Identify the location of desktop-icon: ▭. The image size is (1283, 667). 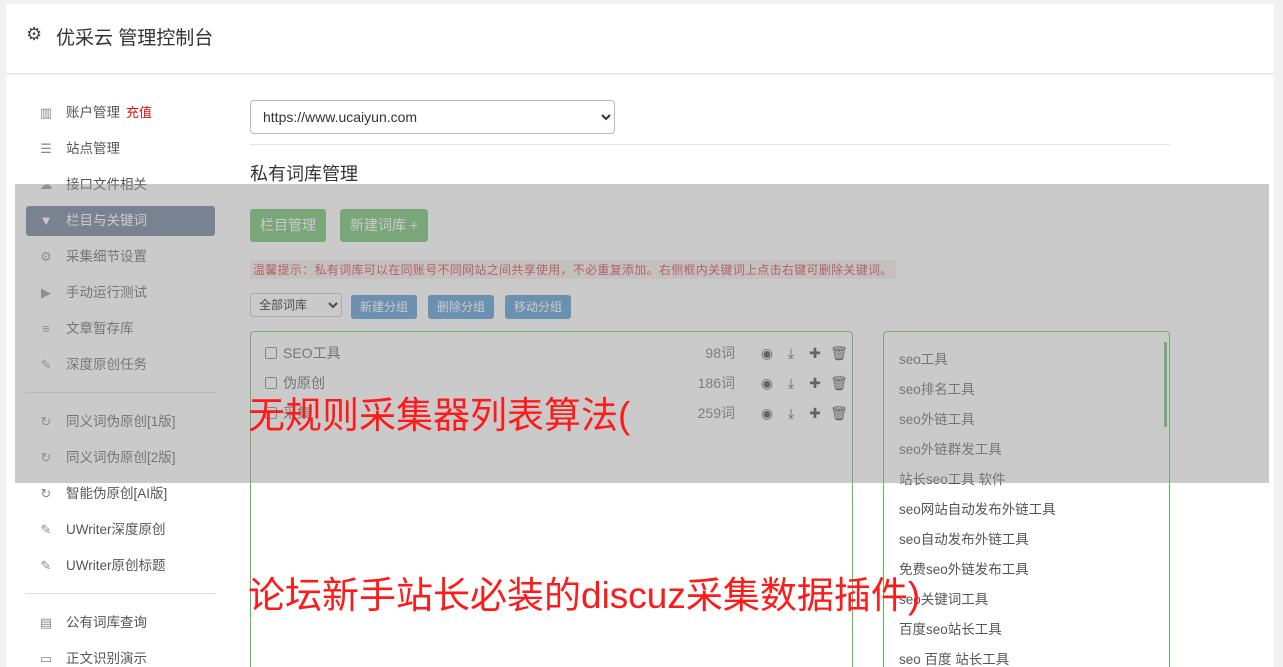
(46, 658).